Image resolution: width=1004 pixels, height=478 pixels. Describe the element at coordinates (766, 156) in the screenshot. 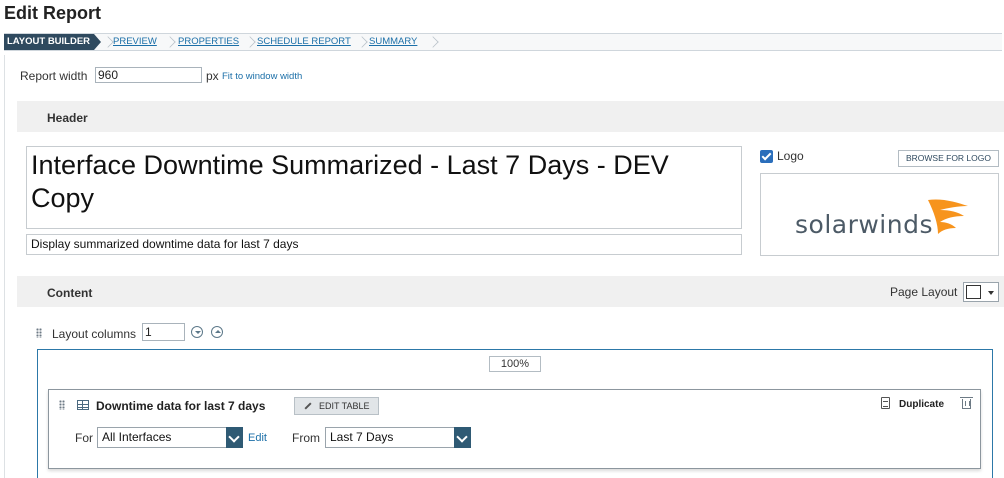

I see `logo-checkbox` at that location.